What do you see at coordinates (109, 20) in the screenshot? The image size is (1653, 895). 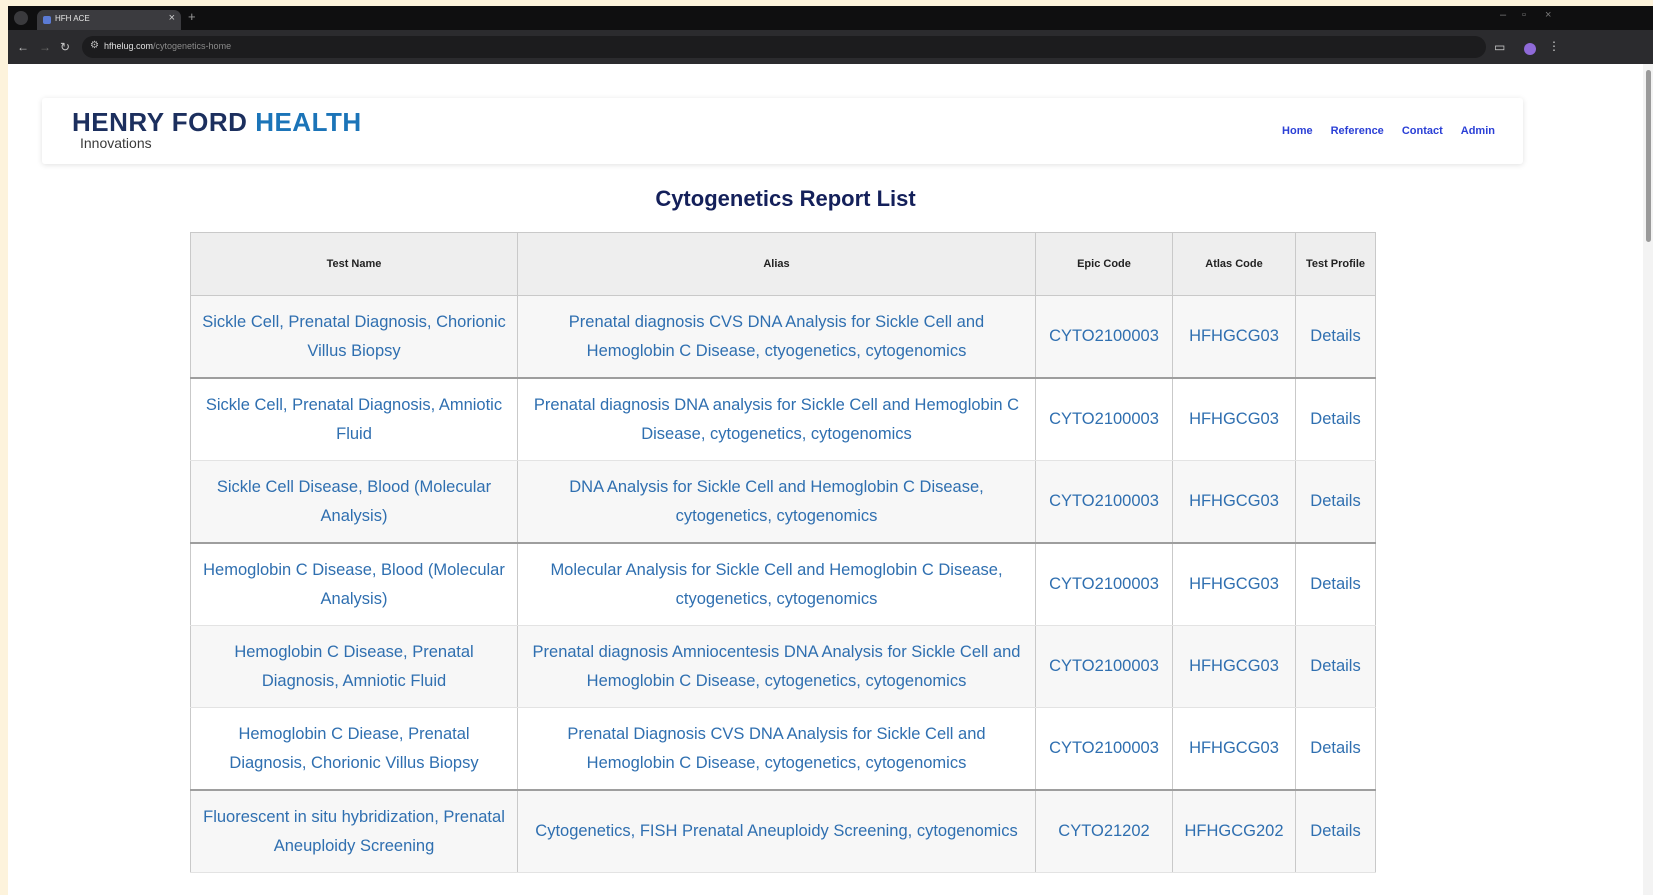 I see `browser-tab: HFH ACE ×` at bounding box center [109, 20].